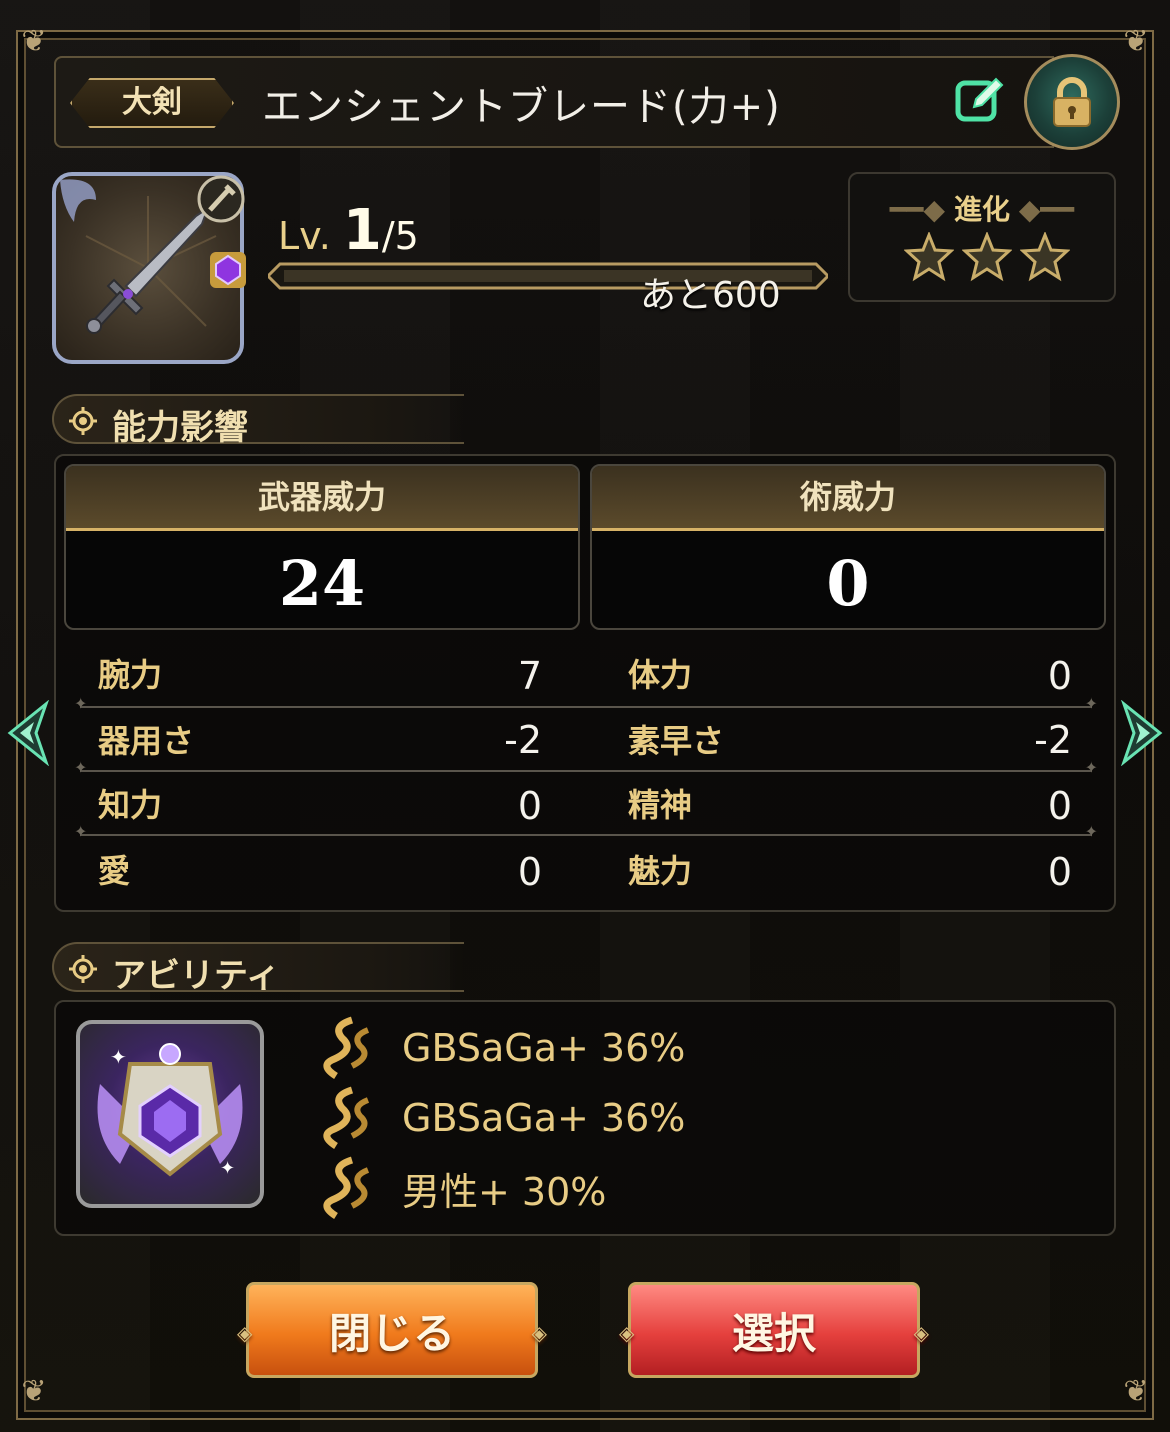 This screenshot has height=1432, width=1170. What do you see at coordinates (773, 1333) in the screenshot?
I see `select-button-label: 選択` at bounding box center [773, 1333].